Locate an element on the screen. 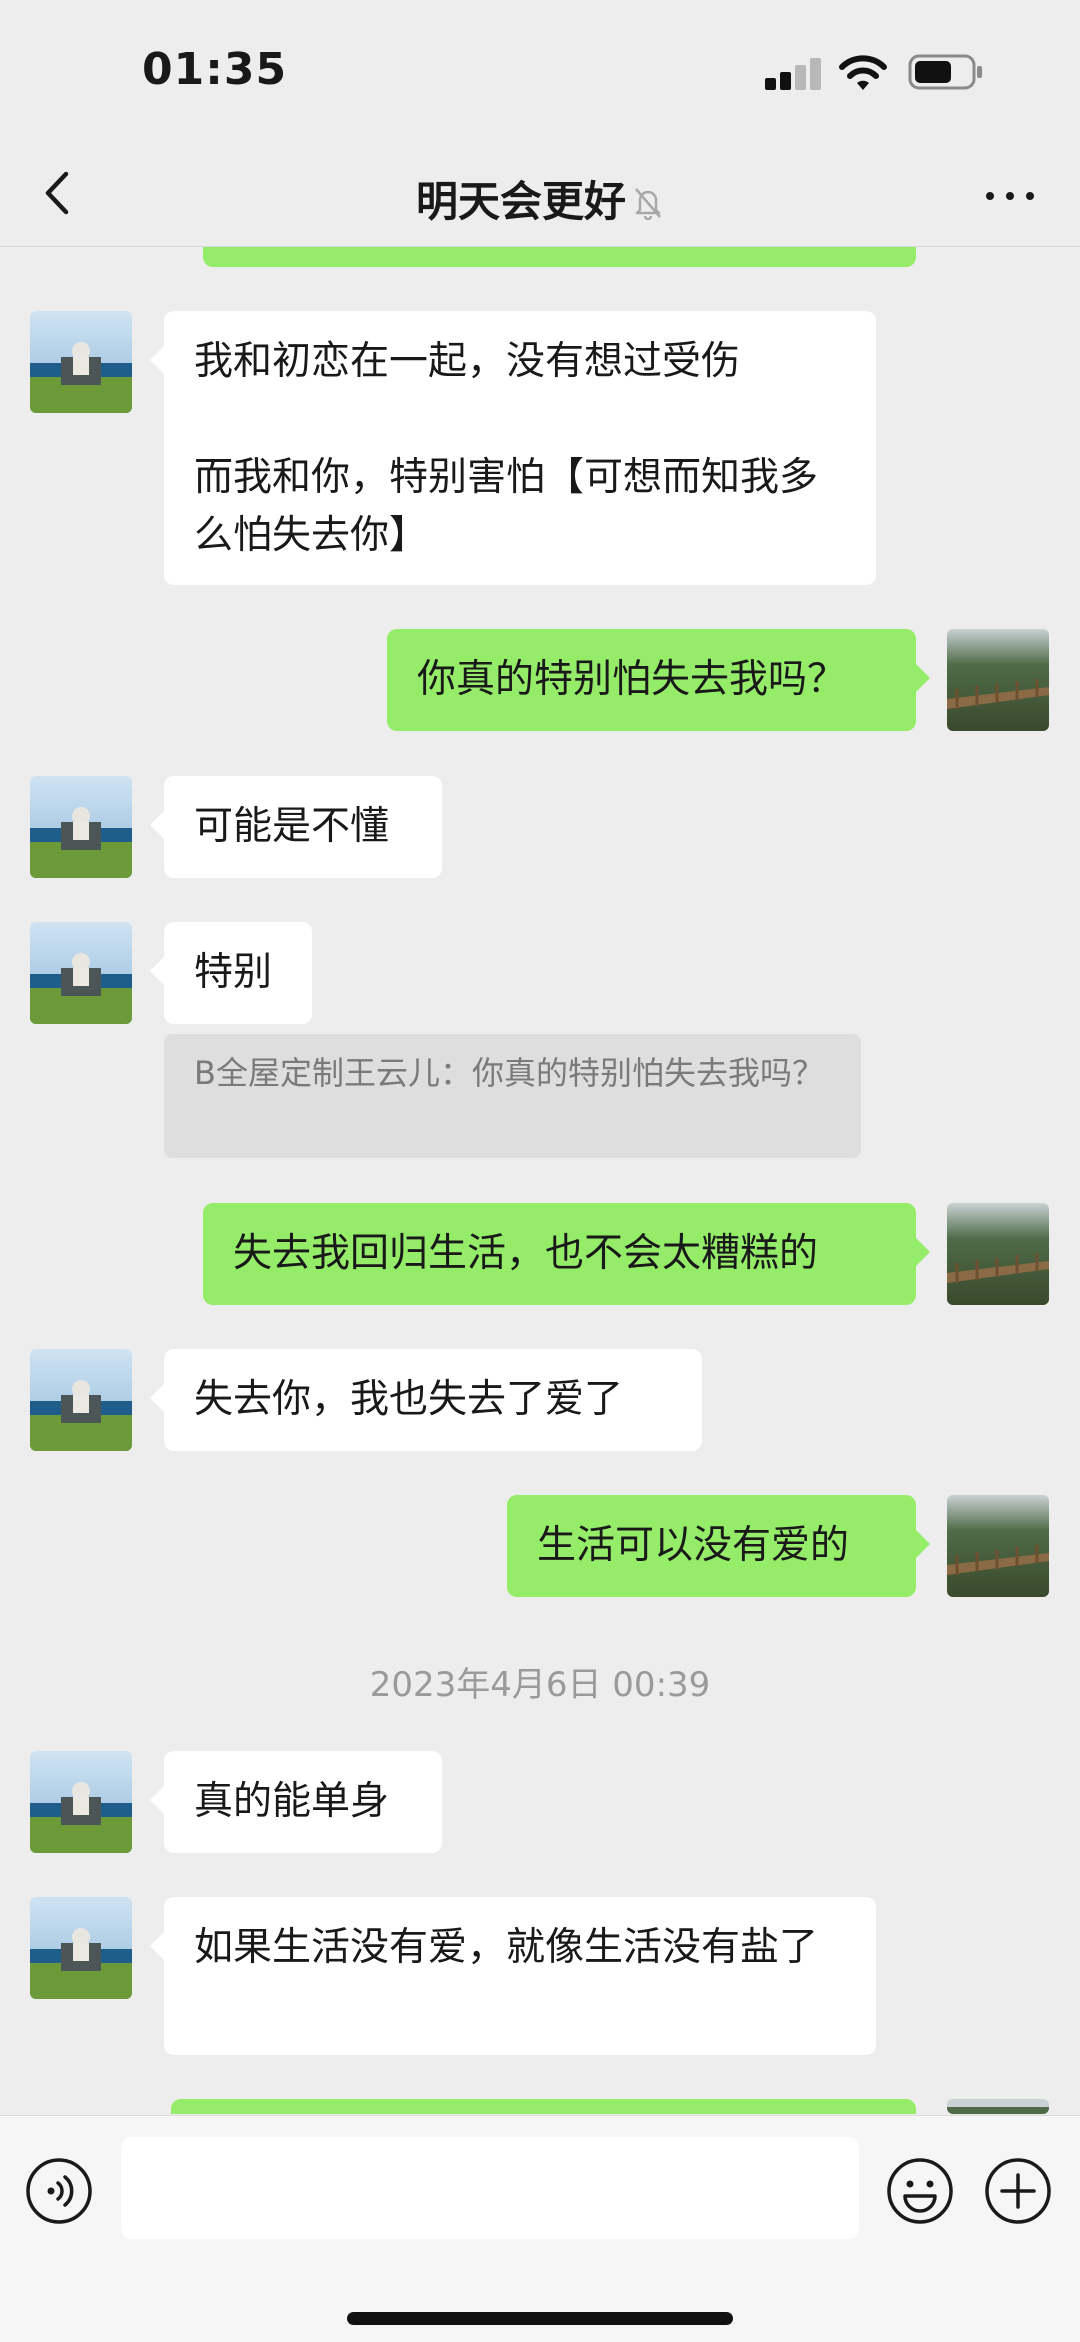 This screenshot has height=2342, width=1080. incoming-message: 特别 is located at coordinates (231, 973).